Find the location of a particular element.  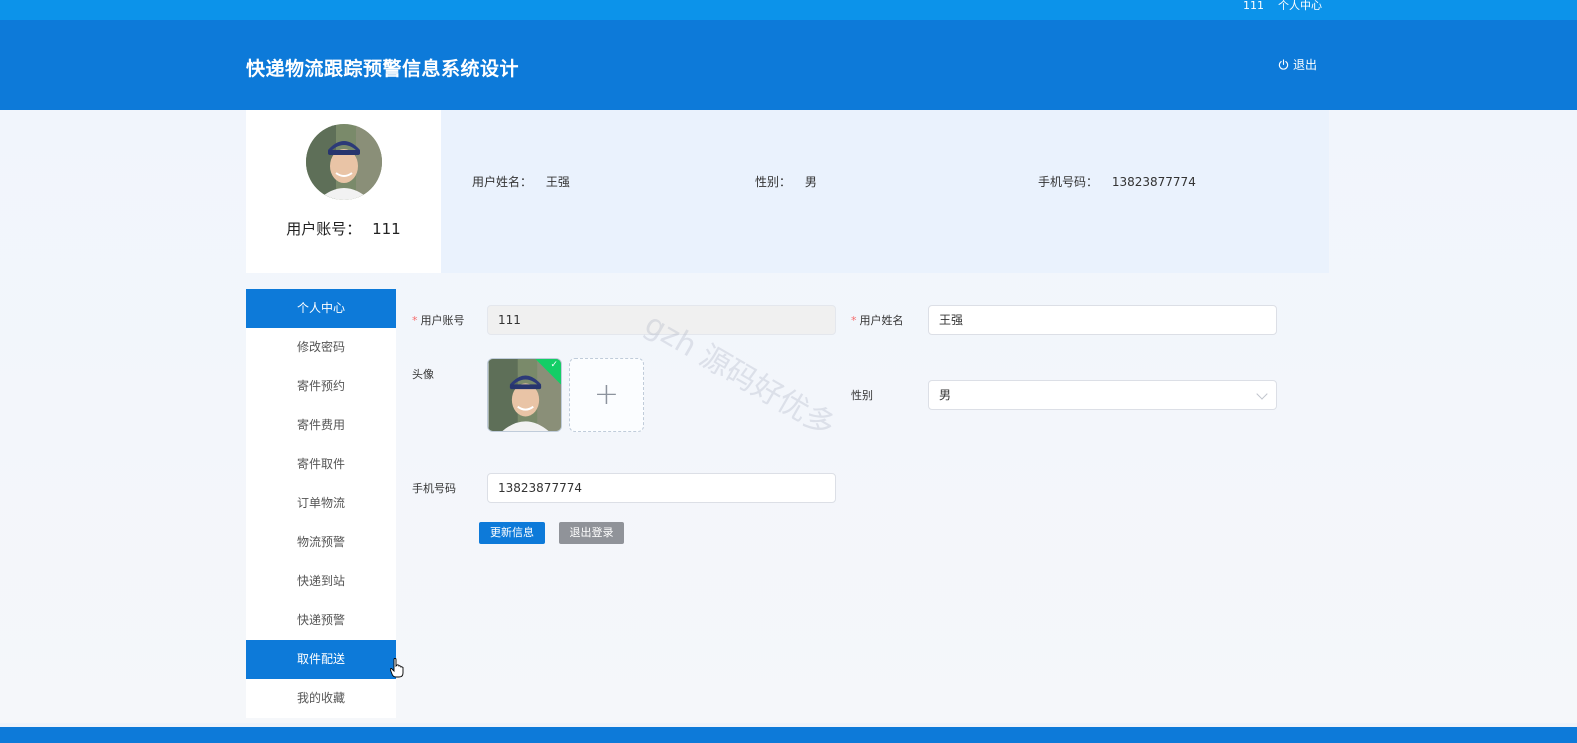

power-icon is located at coordinates (1283, 64).